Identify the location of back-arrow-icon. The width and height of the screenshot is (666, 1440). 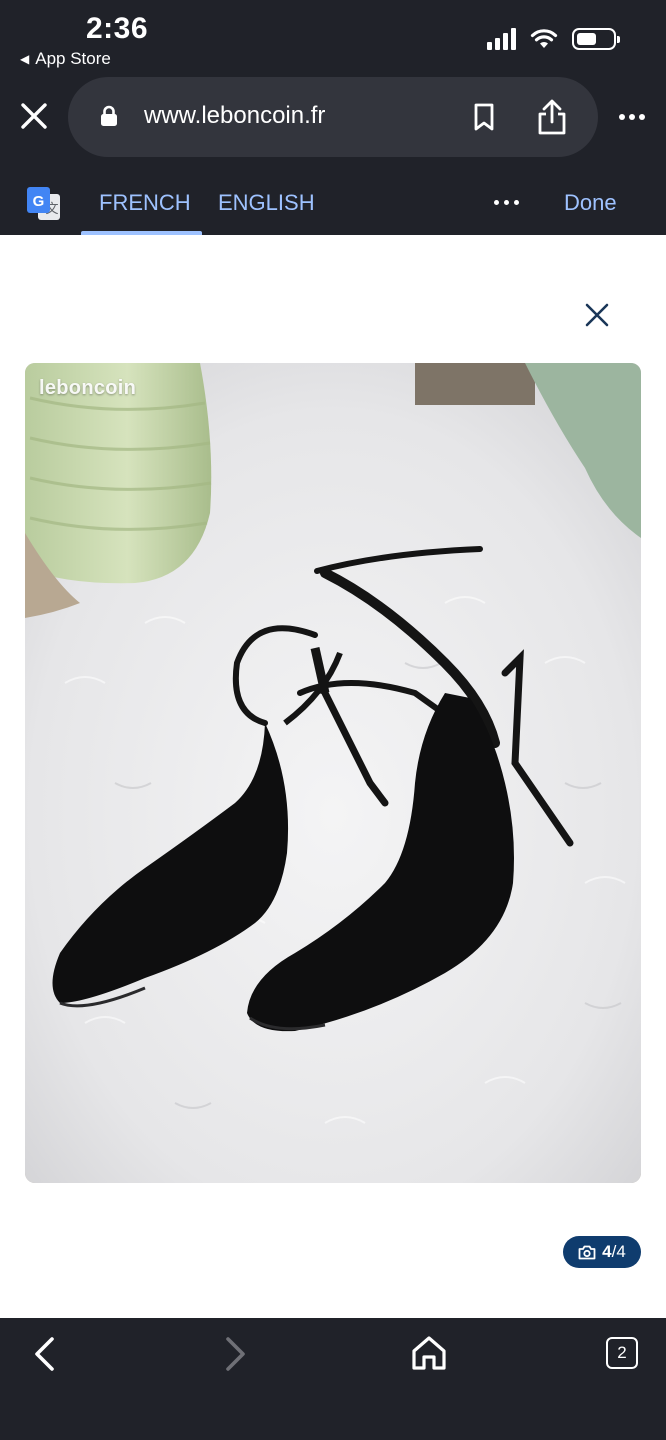
(44, 1354).